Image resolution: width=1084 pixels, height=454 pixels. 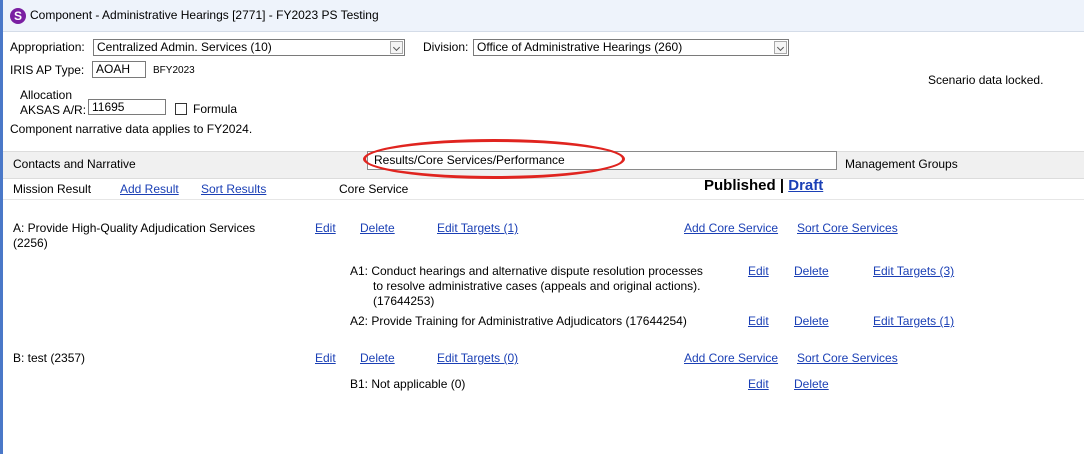 What do you see at coordinates (377, 358) in the screenshot?
I see `result-b-delete-link: Delete` at bounding box center [377, 358].